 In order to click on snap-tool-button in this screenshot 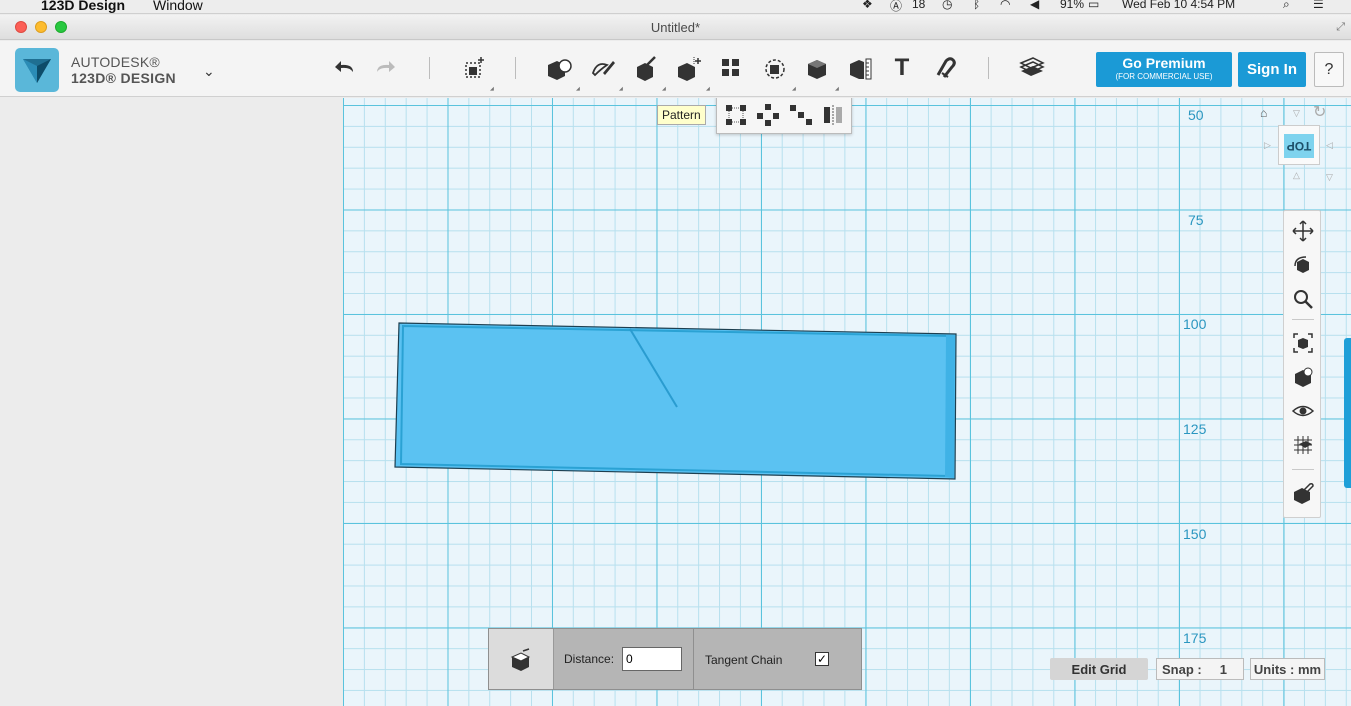, I will do `click(945, 68)`.